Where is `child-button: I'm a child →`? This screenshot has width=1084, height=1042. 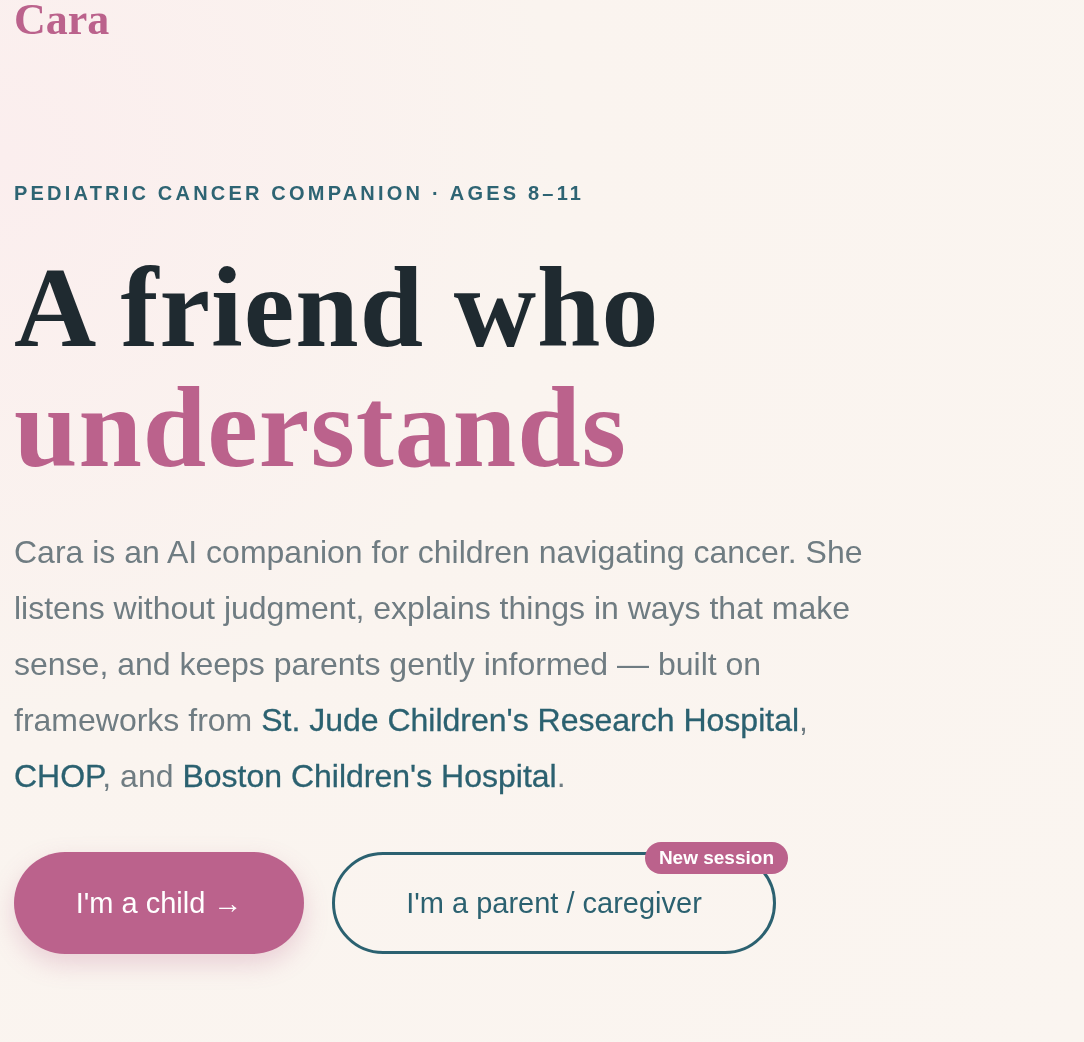
child-button: I'm a child → is located at coordinates (159, 903).